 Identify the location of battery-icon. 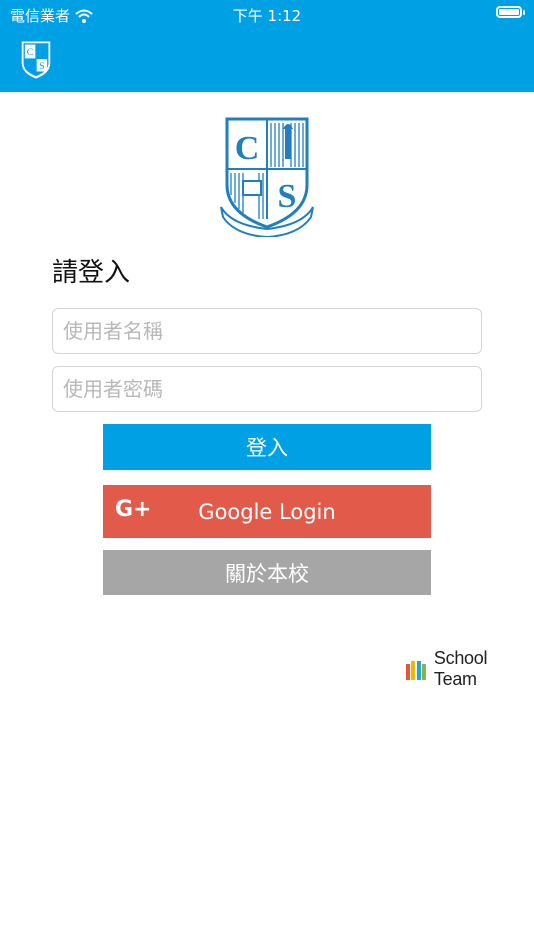
(510, 12).